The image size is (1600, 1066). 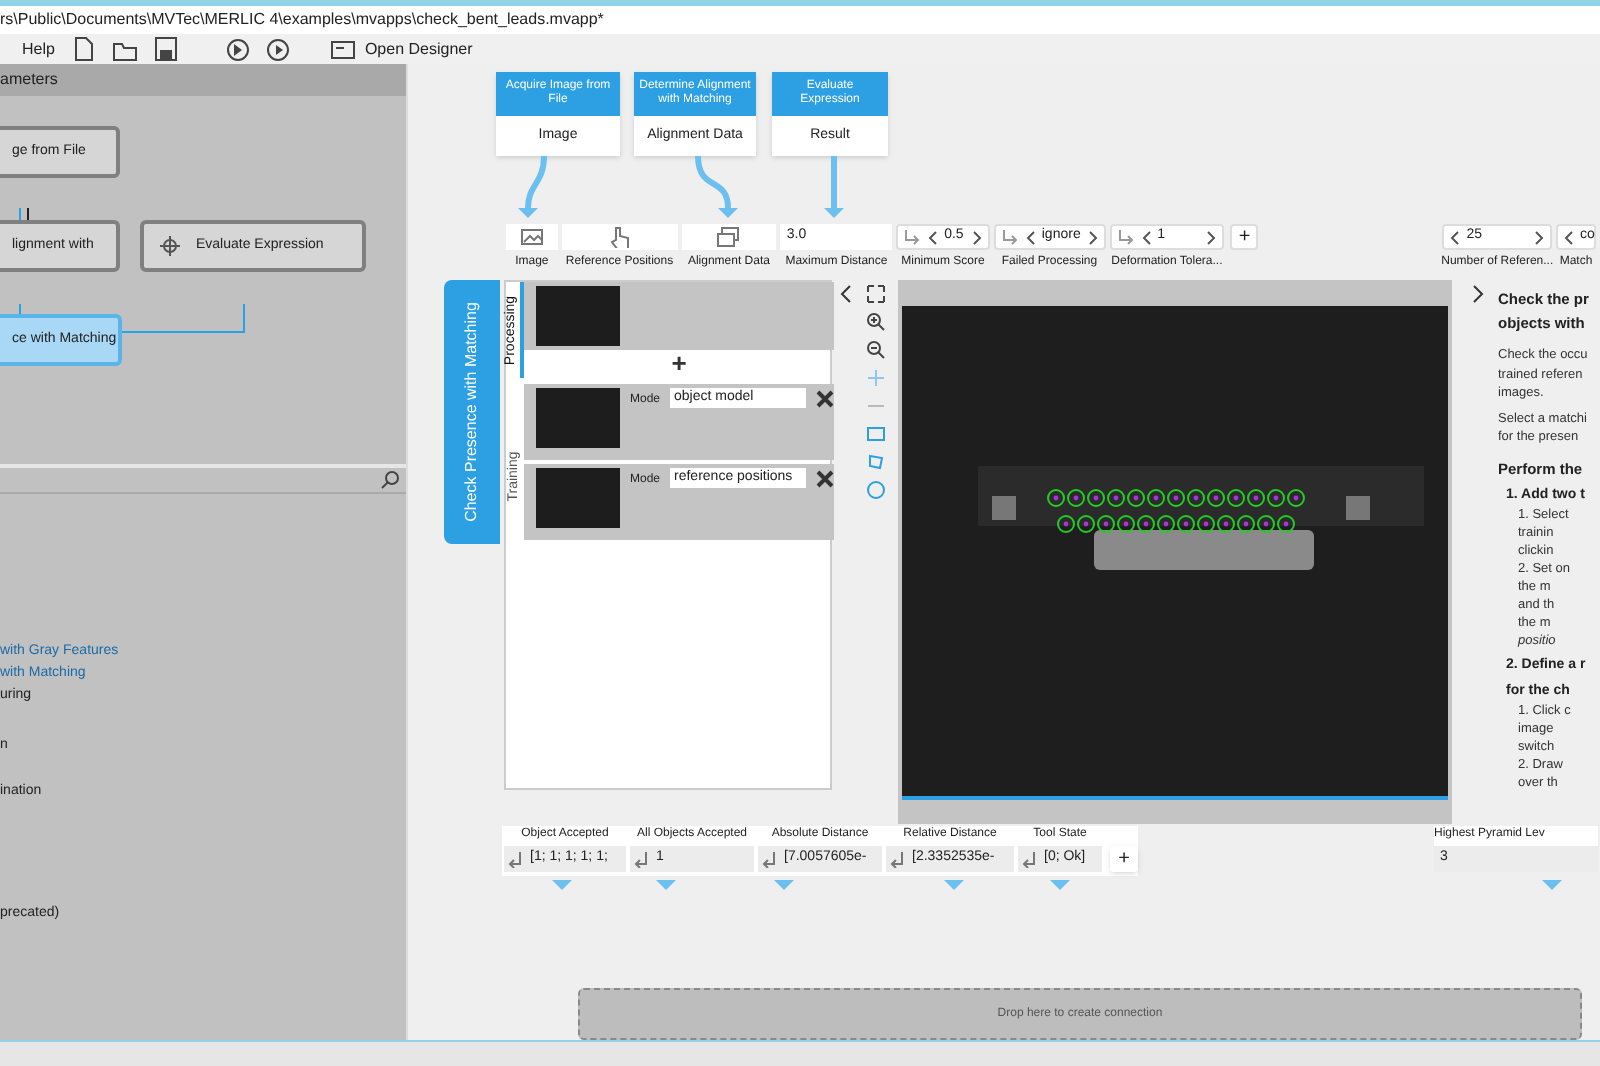 I want to click on crosshair-icon, so click(x=170, y=246).